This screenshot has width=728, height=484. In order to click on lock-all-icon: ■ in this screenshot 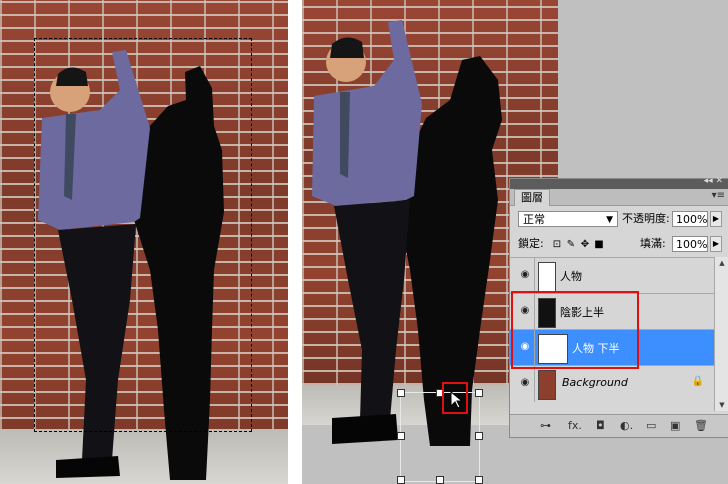, I will do `click(599, 245)`.